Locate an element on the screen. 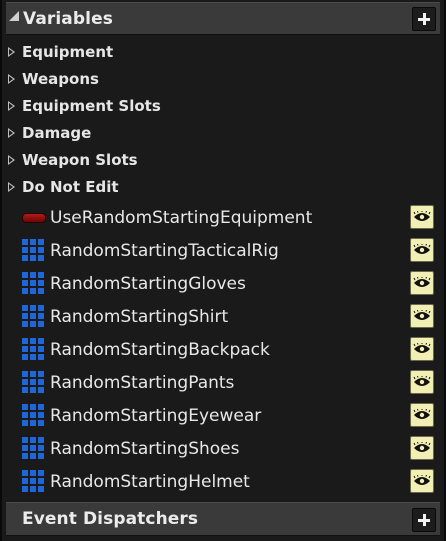  category-label: Equipment Slots is located at coordinates (91, 106).